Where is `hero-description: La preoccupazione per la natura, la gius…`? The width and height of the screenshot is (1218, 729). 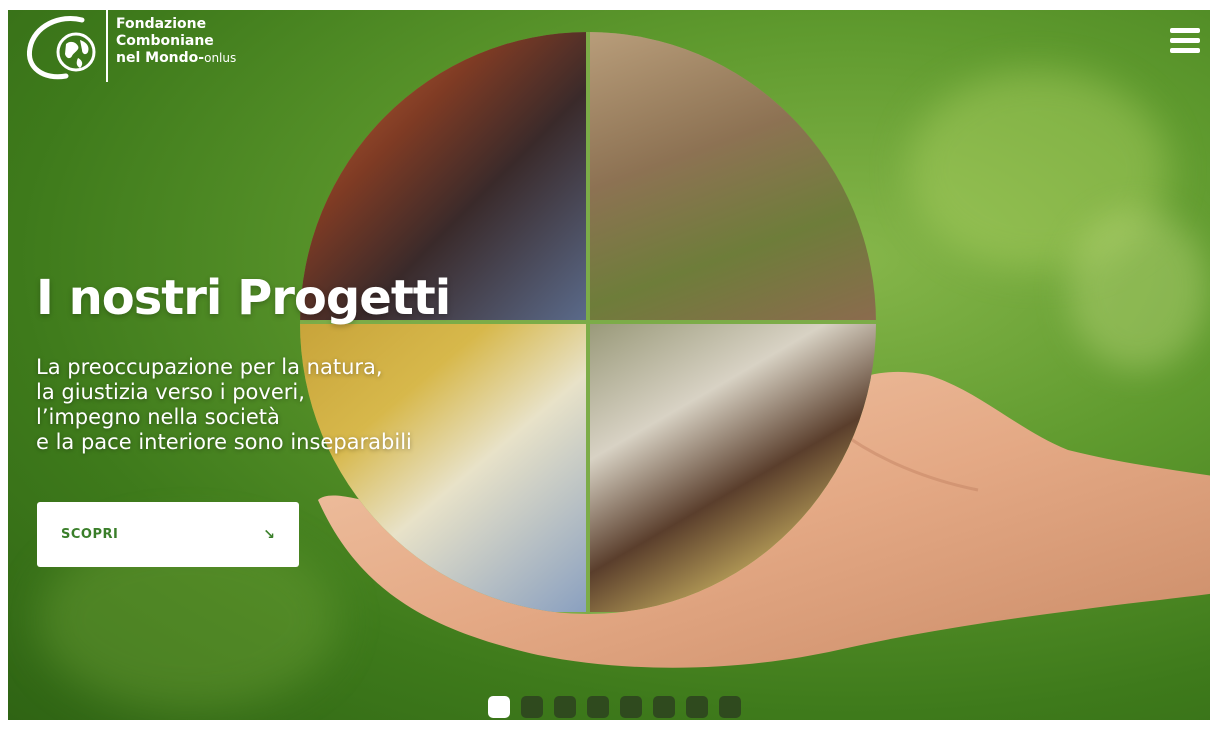
hero-description: La preoccupazione per la natura, la gius… is located at coordinates (316, 405).